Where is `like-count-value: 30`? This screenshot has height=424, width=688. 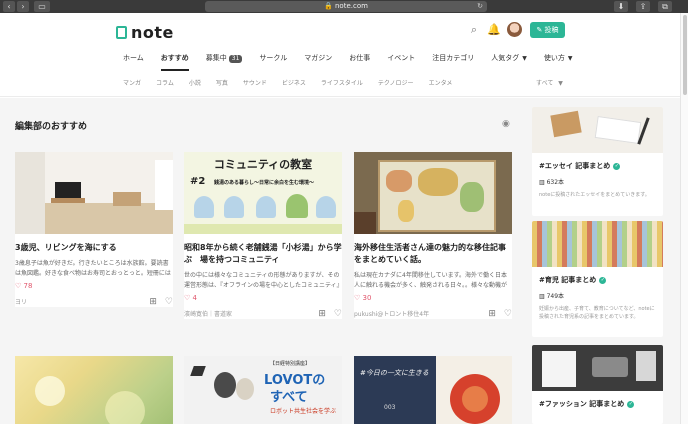 like-count-value: 30 is located at coordinates (367, 298).